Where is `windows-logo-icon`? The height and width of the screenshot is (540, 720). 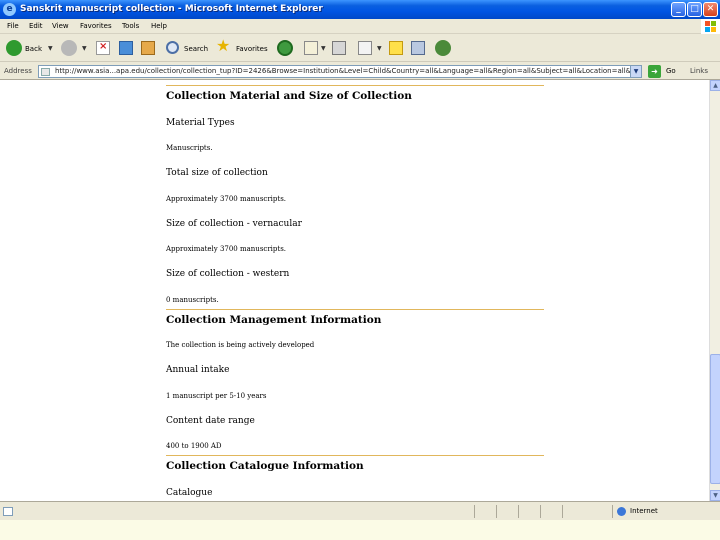
windows-logo-icon is located at coordinates (710, 26).